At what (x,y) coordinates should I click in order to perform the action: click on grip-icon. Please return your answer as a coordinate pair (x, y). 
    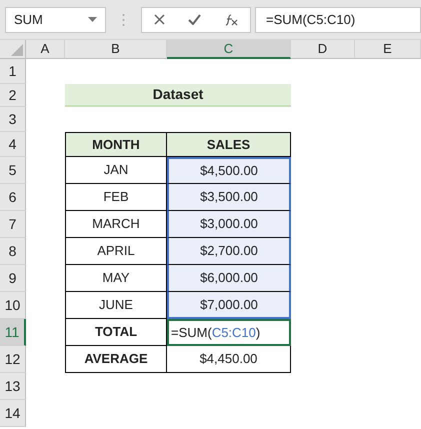
    Looking at the image, I should click on (123, 19).